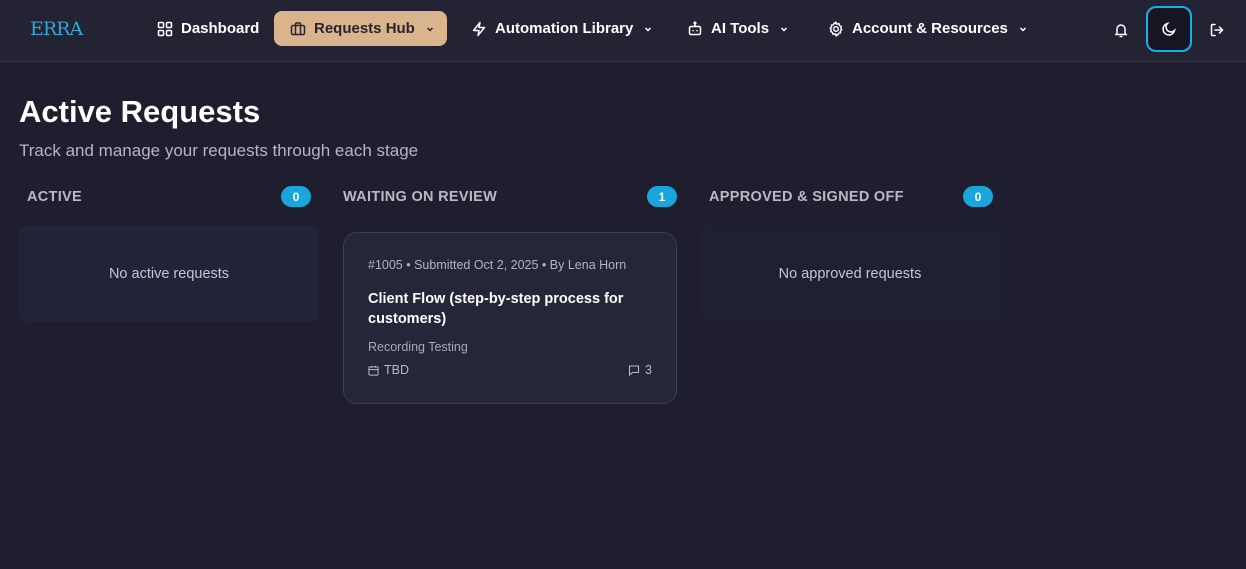 This screenshot has width=1246, height=569. What do you see at coordinates (56, 29) in the screenshot?
I see `erra-logo: ERRA` at bounding box center [56, 29].